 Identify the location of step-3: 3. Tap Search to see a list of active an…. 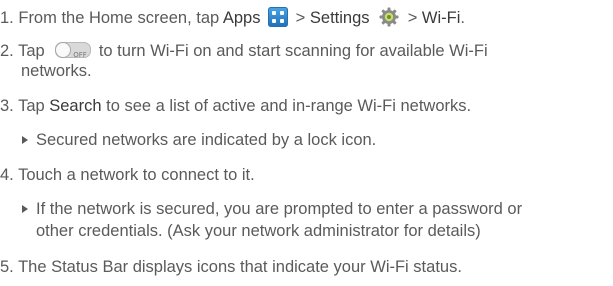
(235, 106).